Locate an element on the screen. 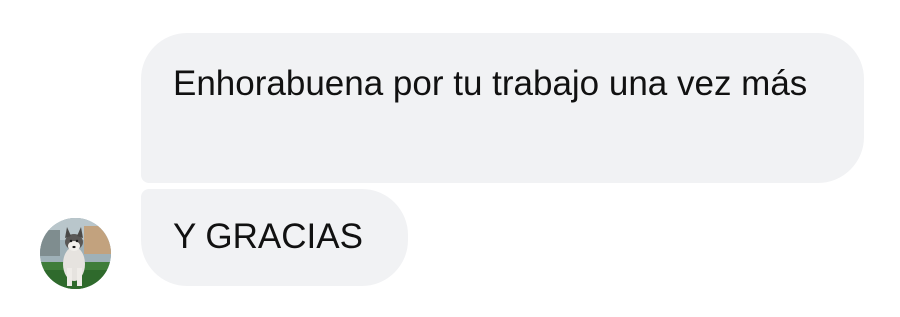 The width and height of the screenshot is (900, 317). message-bubble: Y GRACIAS is located at coordinates (274, 237).